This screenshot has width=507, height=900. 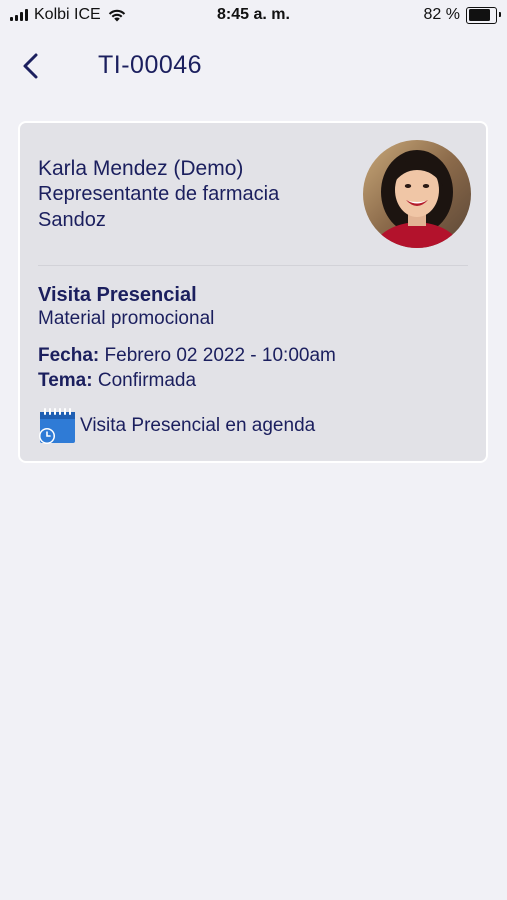 I want to click on chevron-left-icon, so click(x=30, y=66).